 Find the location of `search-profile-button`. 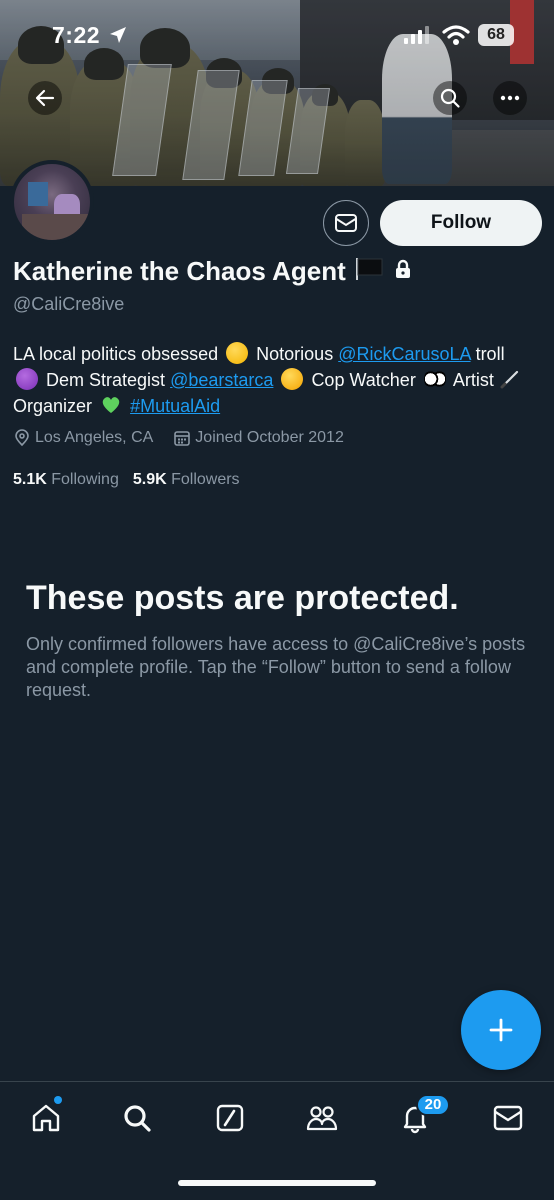

search-profile-button is located at coordinates (450, 98).